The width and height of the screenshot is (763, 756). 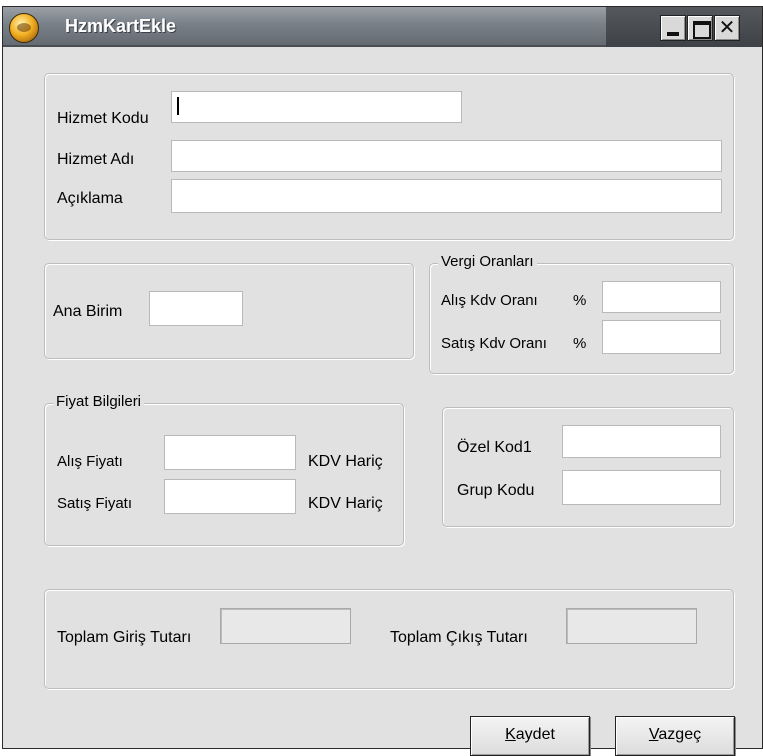 I want to click on purchase-vat-label: Alış Kdv Oranı, so click(x=489, y=300).